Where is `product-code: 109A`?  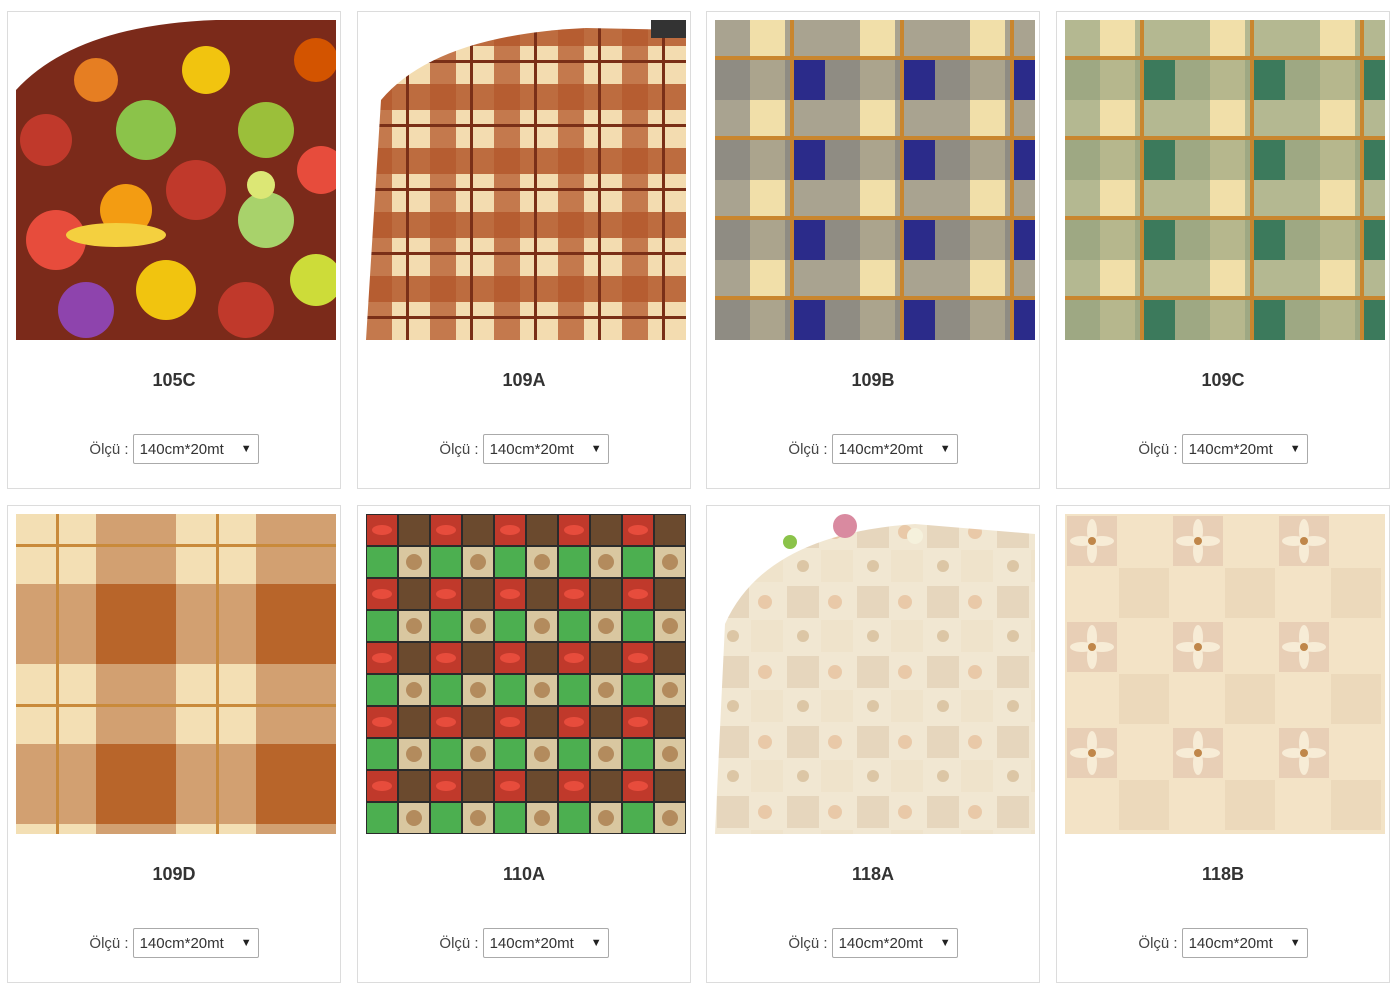
product-code: 109A is located at coordinates (524, 380).